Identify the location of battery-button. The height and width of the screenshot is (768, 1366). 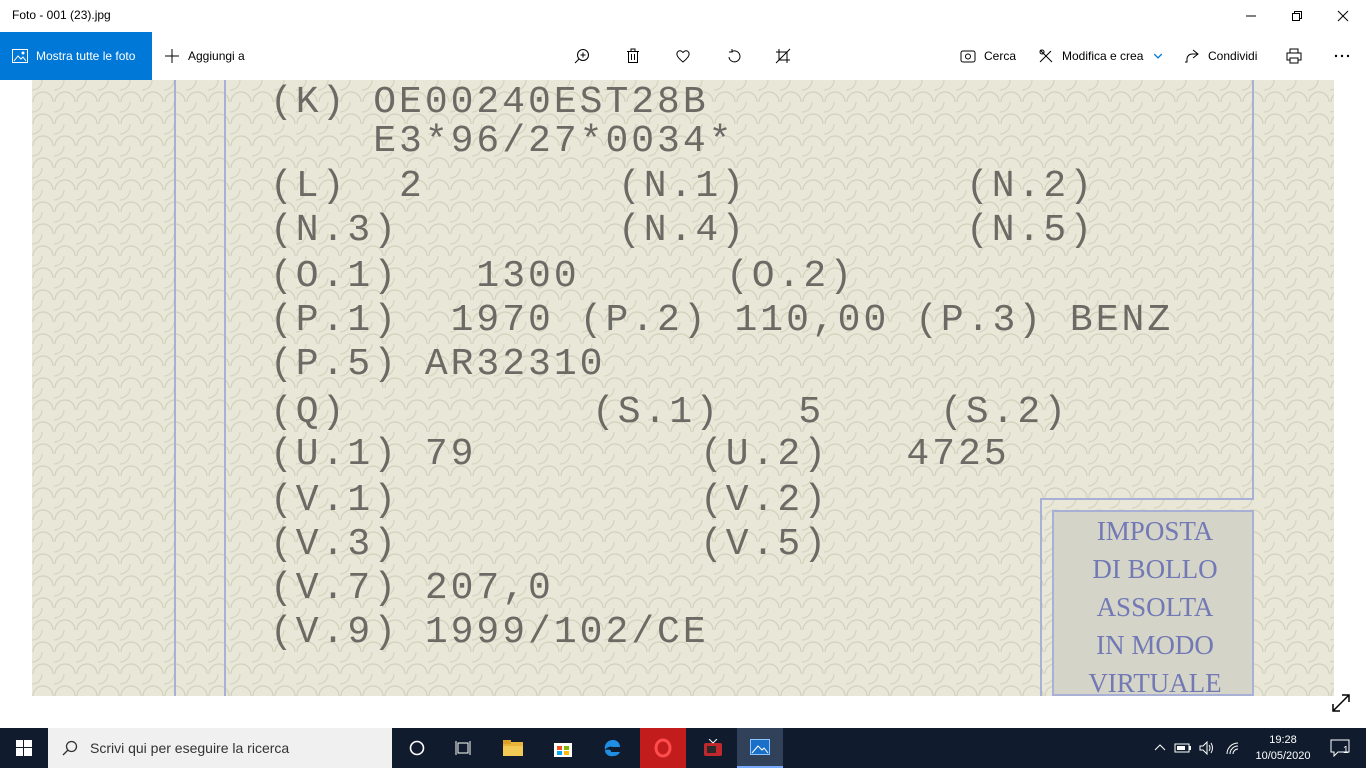
(1183, 748).